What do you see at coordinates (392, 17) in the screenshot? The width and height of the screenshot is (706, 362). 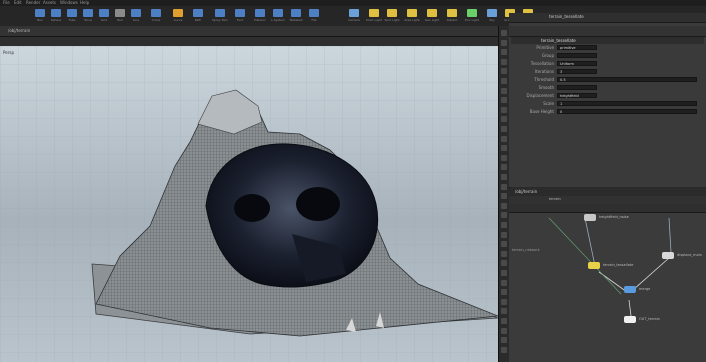 I see `shelf-tool-spot-light: Spot Light` at bounding box center [392, 17].